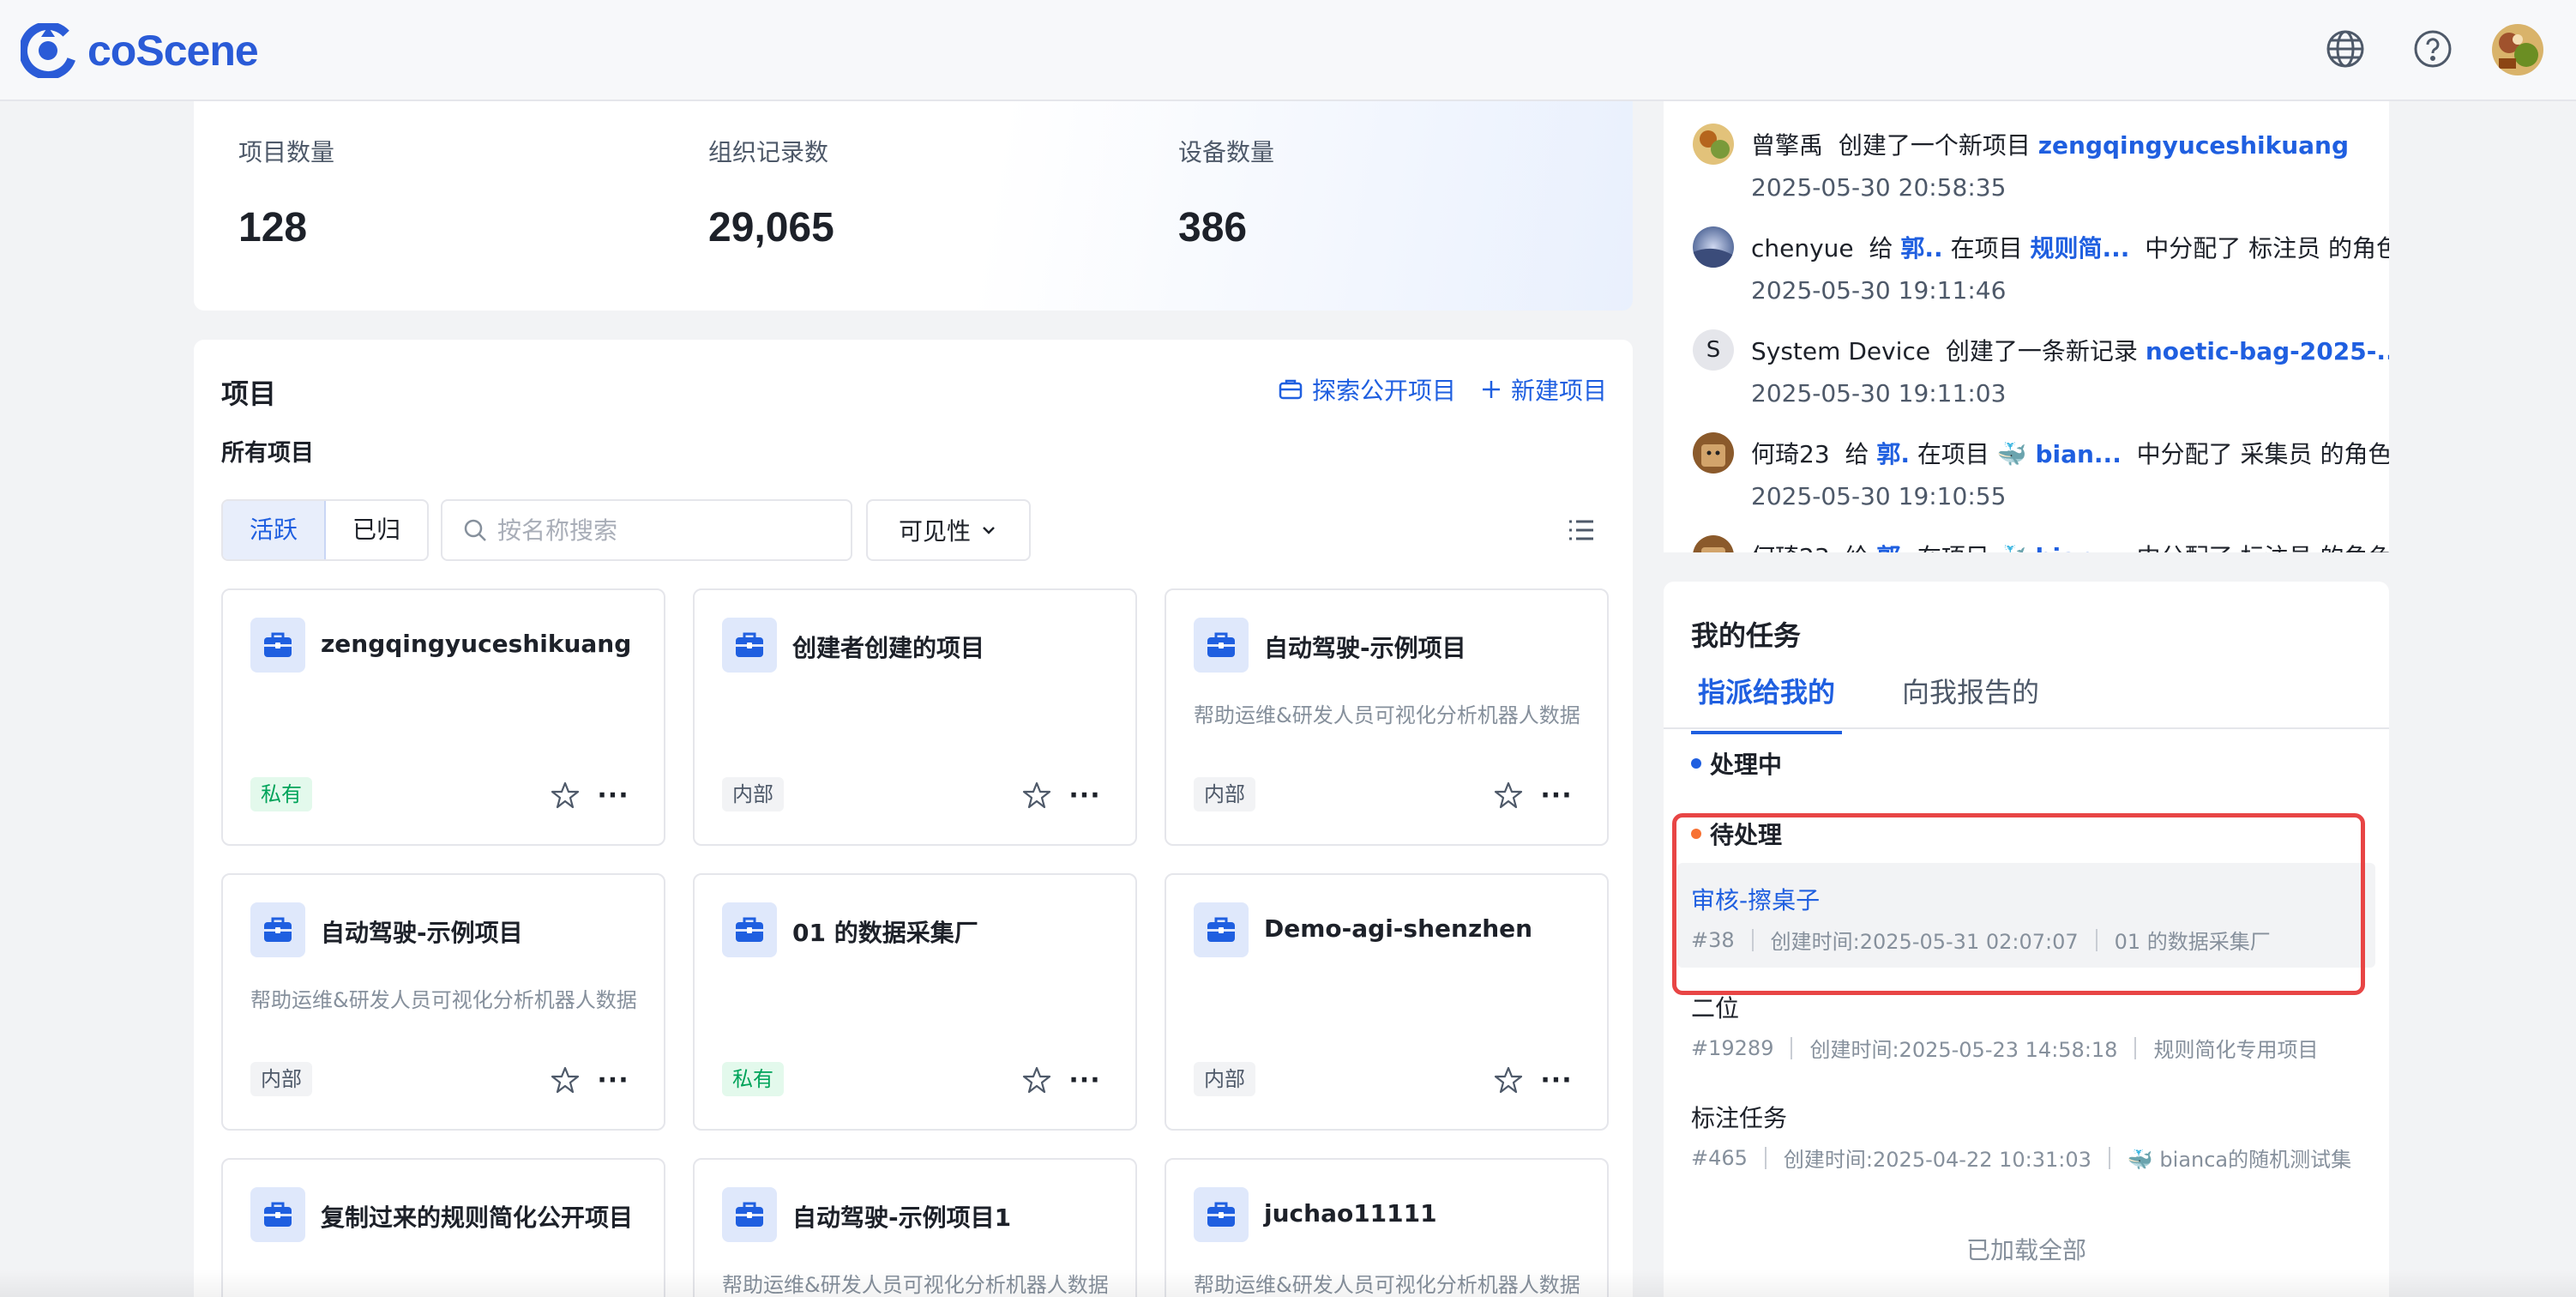  What do you see at coordinates (2193, 145) in the screenshot?
I see `activity-target-link: zengqingyuceshikuang` at bounding box center [2193, 145].